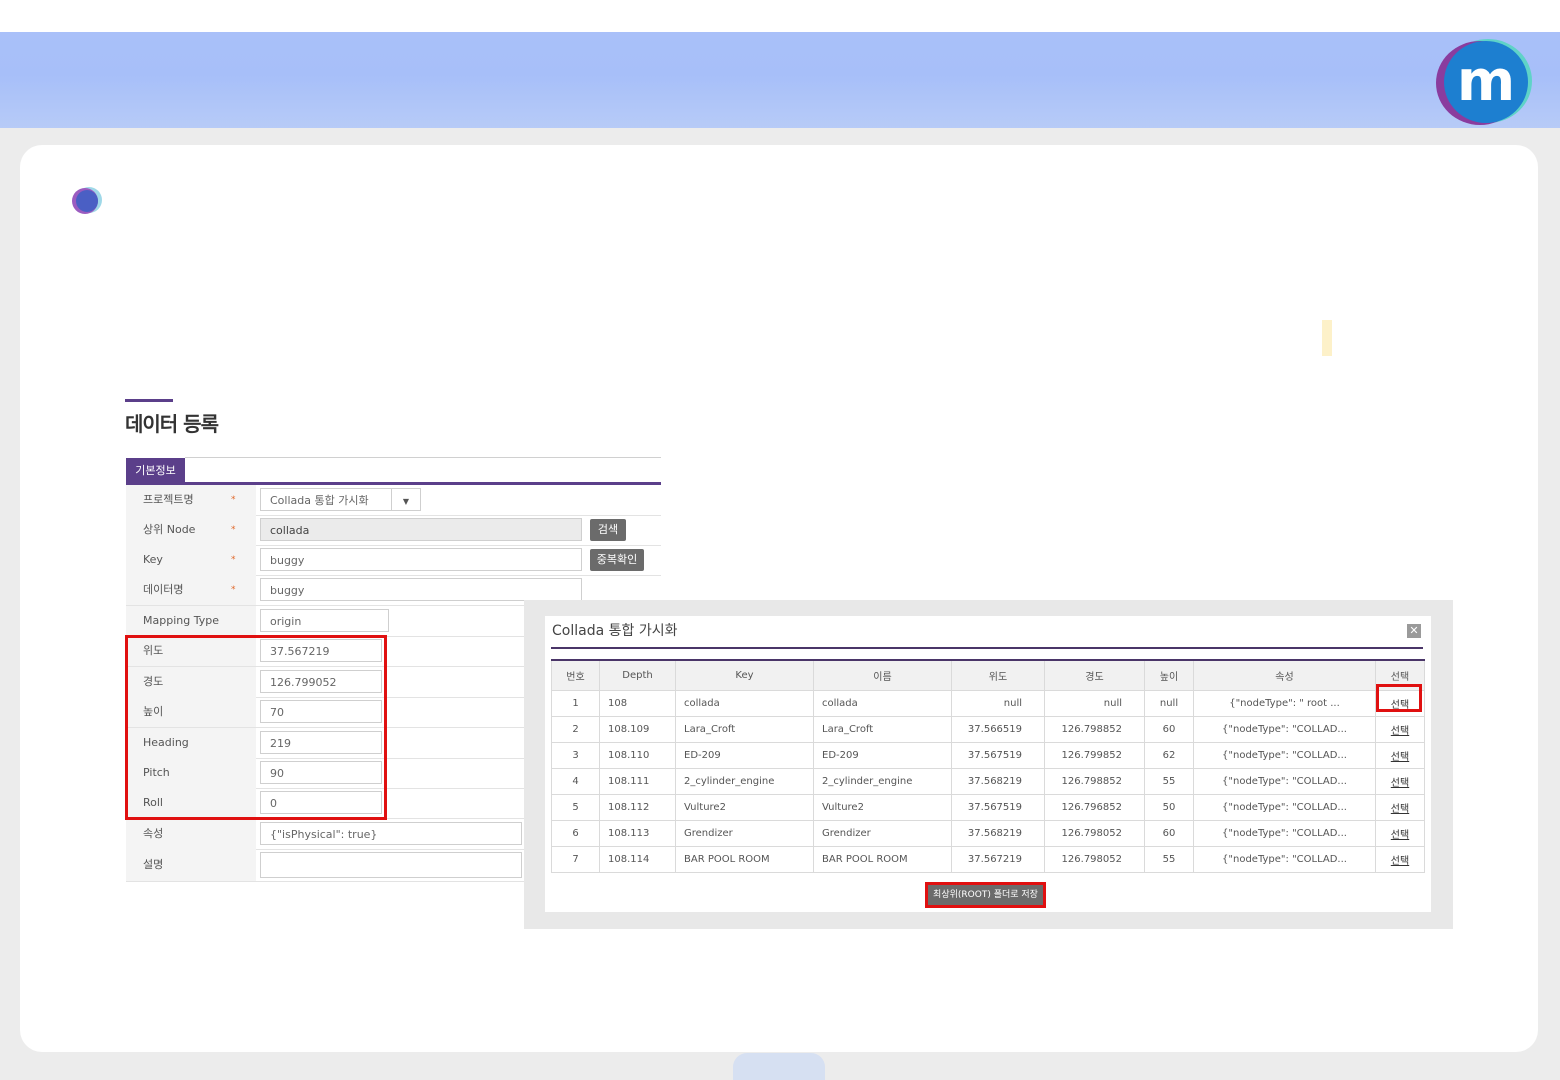 This screenshot has width=1560, height=1080. I want to click on popup-title-divider, so click(987, 648).